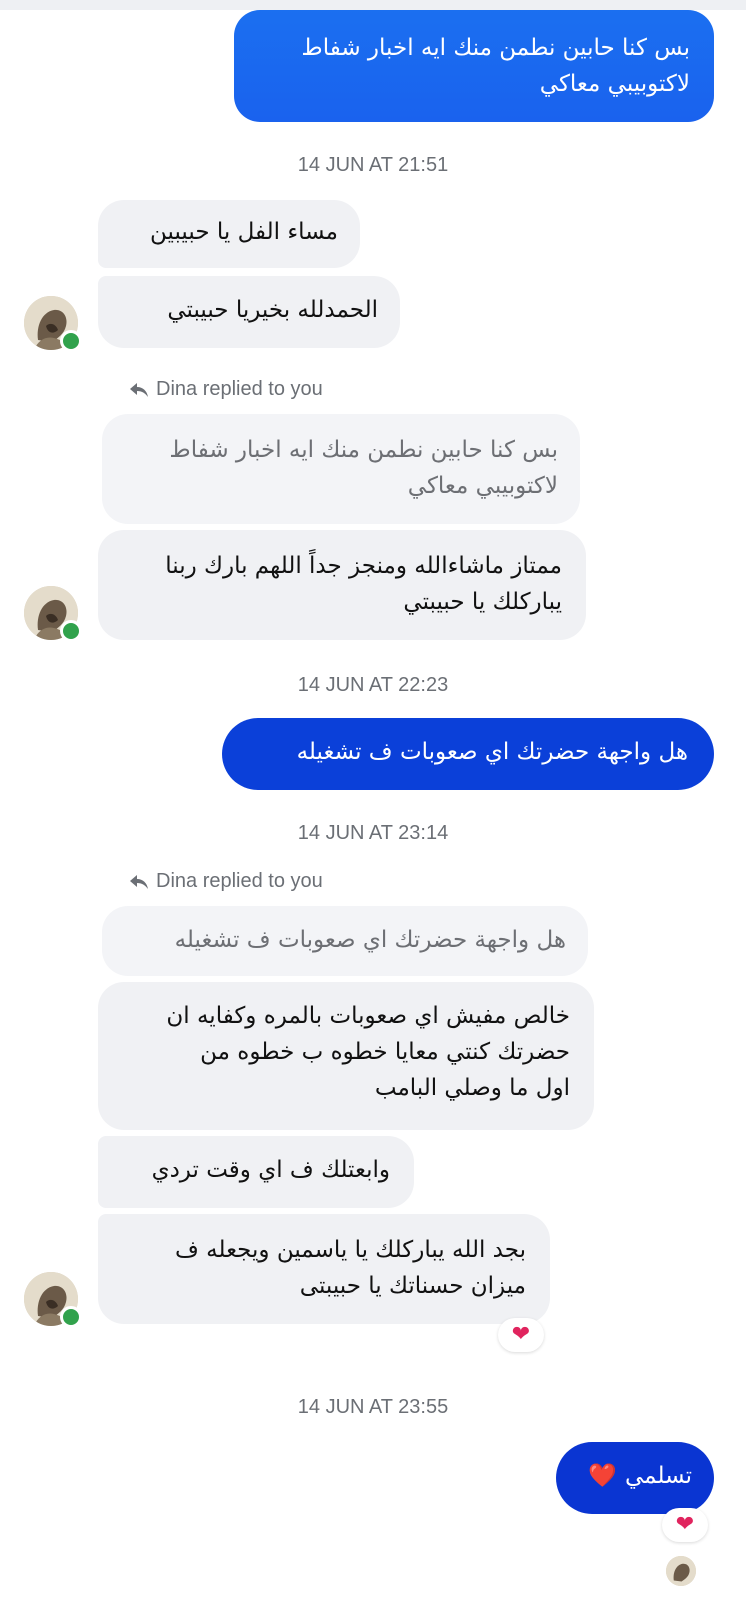 This screenshot has height=1600, width=746. What do you see at coordinates (658, 1476) in the screenshot?
I see `message-text: تسلمي` at bounding box center [658, 1476].